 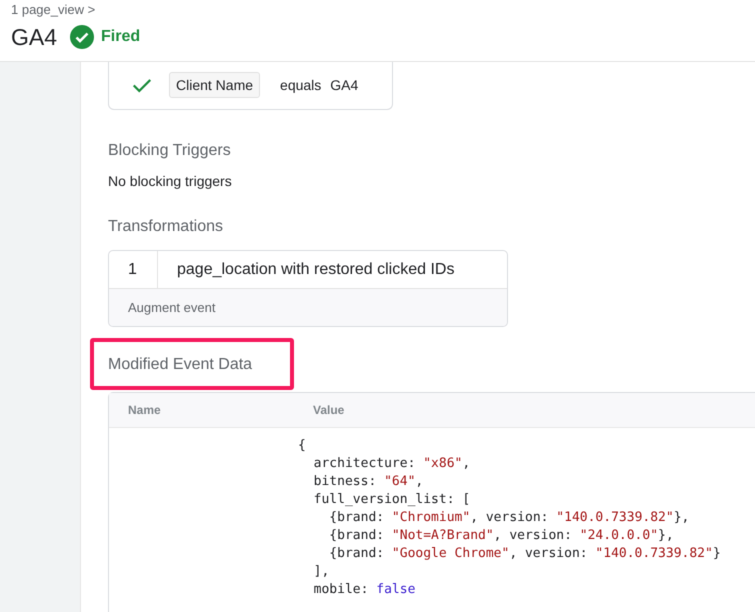 I want to click on column-header: Value, so click(x=328, y=410).